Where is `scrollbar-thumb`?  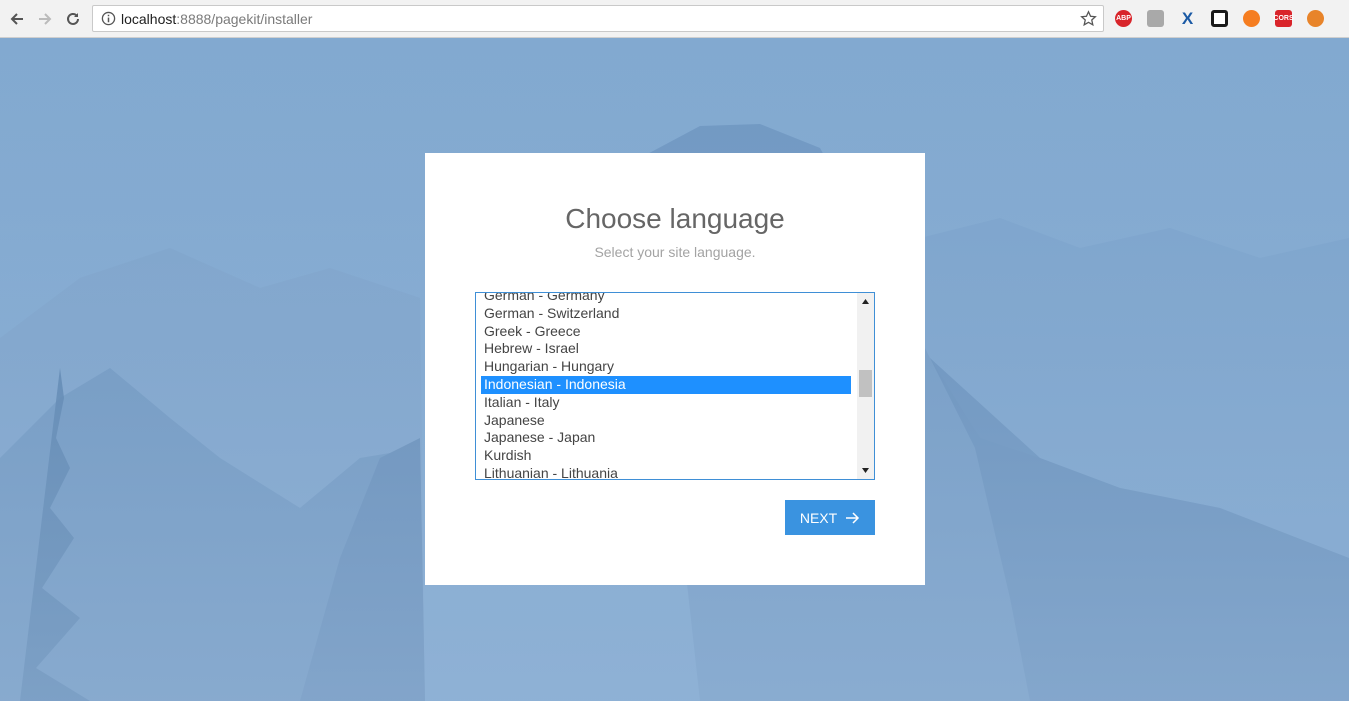
scrollbar-thumb is located at coordinates (865, 383).